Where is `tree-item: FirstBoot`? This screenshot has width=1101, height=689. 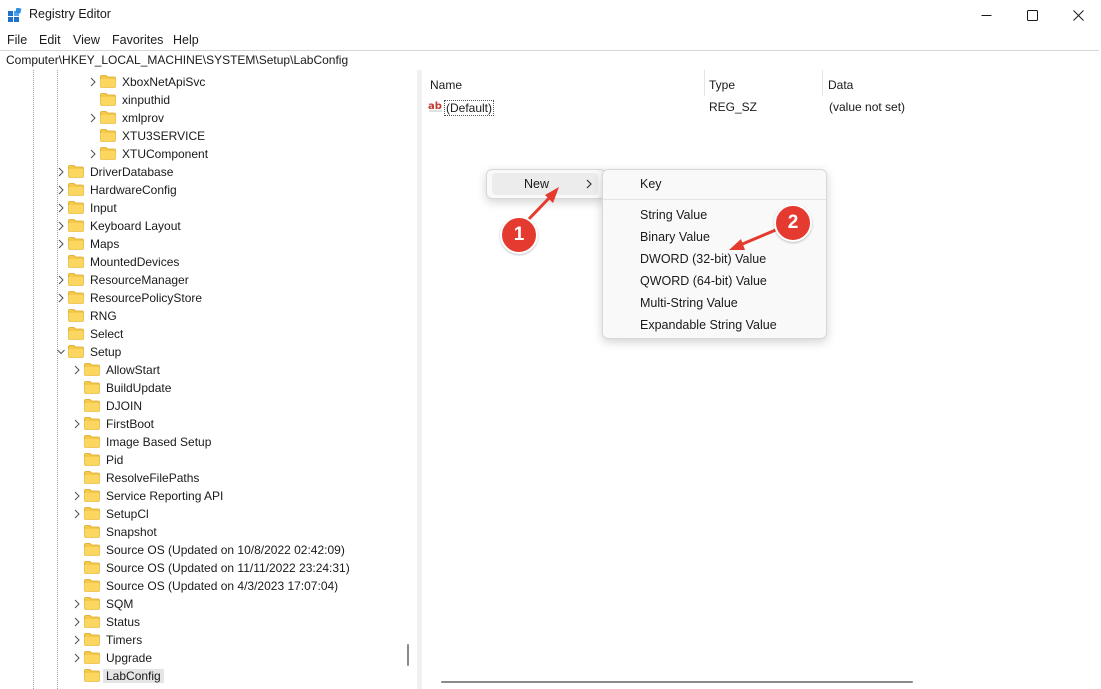
tree-item: FirstBoot is located at coordinates (199, 424).